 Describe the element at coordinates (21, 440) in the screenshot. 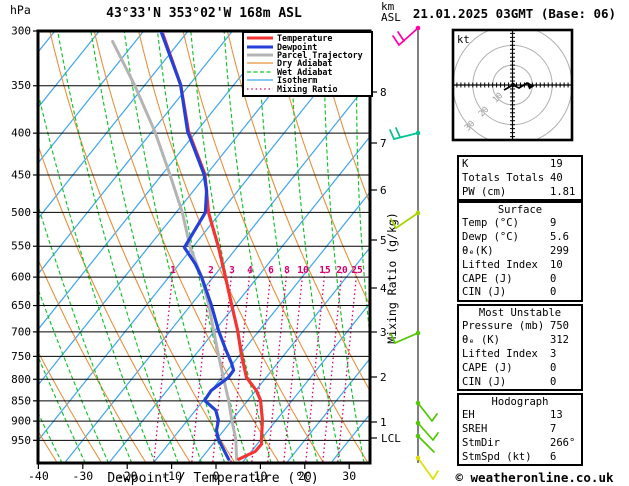

I see `pressure-tick-label: 950` at that location.